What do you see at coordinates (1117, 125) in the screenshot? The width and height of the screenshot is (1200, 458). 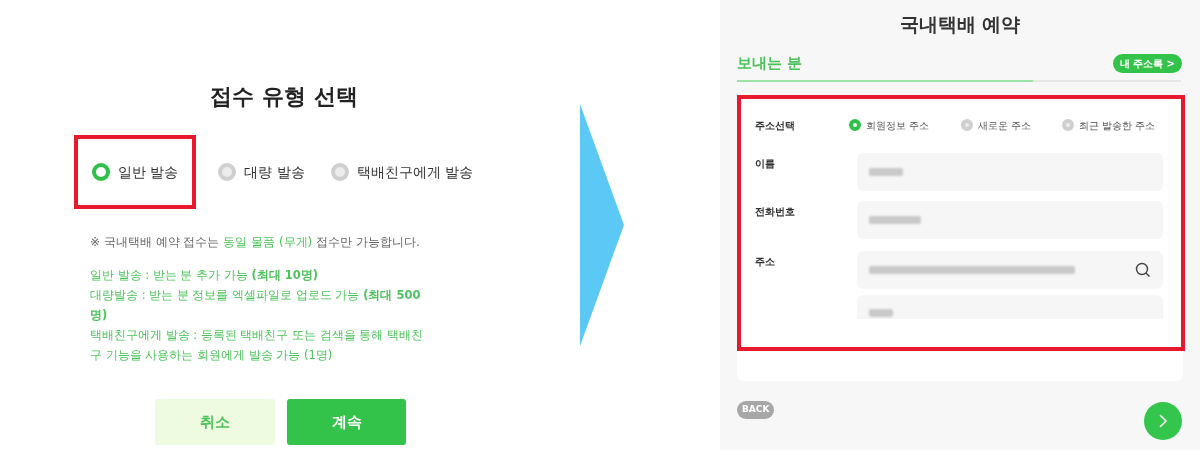 I see `radio-label: 최근 발송한 주소` at bounding box center [1117, 125].